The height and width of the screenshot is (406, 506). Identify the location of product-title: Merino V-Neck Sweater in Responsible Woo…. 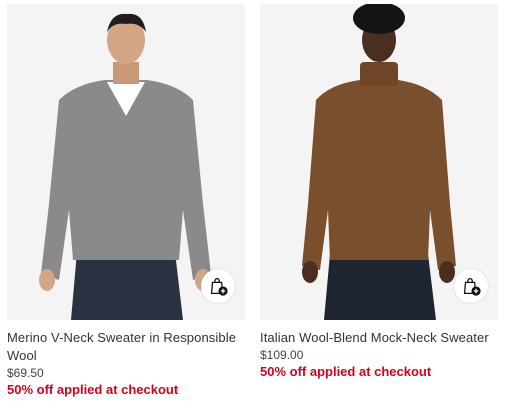
(126, 347).